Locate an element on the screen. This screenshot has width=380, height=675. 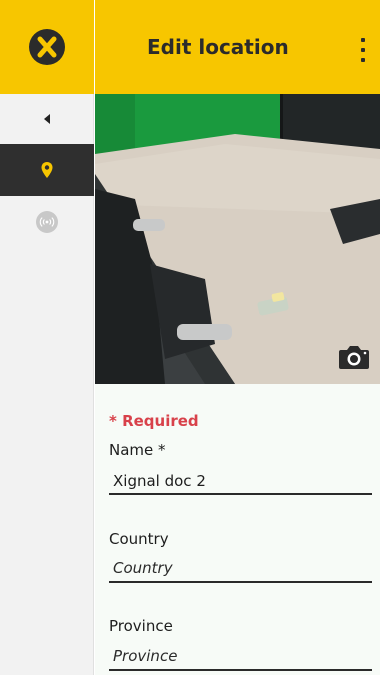
location-pin-icon is located at coordinates (47, 170).